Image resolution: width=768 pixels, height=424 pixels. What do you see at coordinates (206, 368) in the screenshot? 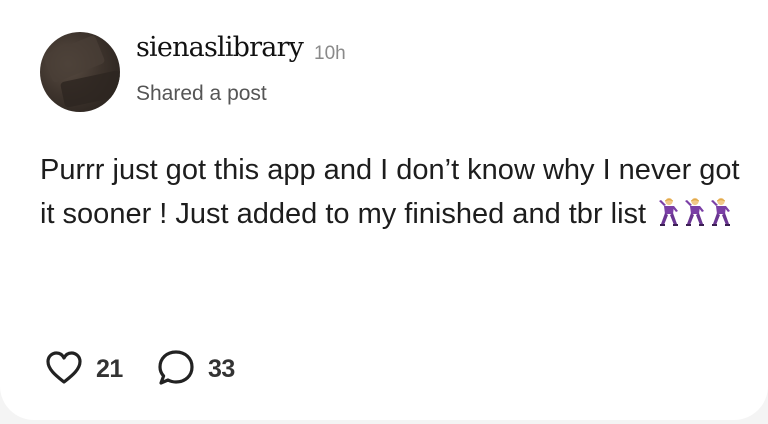
I see `comment-button: 33` at bounding box center [206, 368].